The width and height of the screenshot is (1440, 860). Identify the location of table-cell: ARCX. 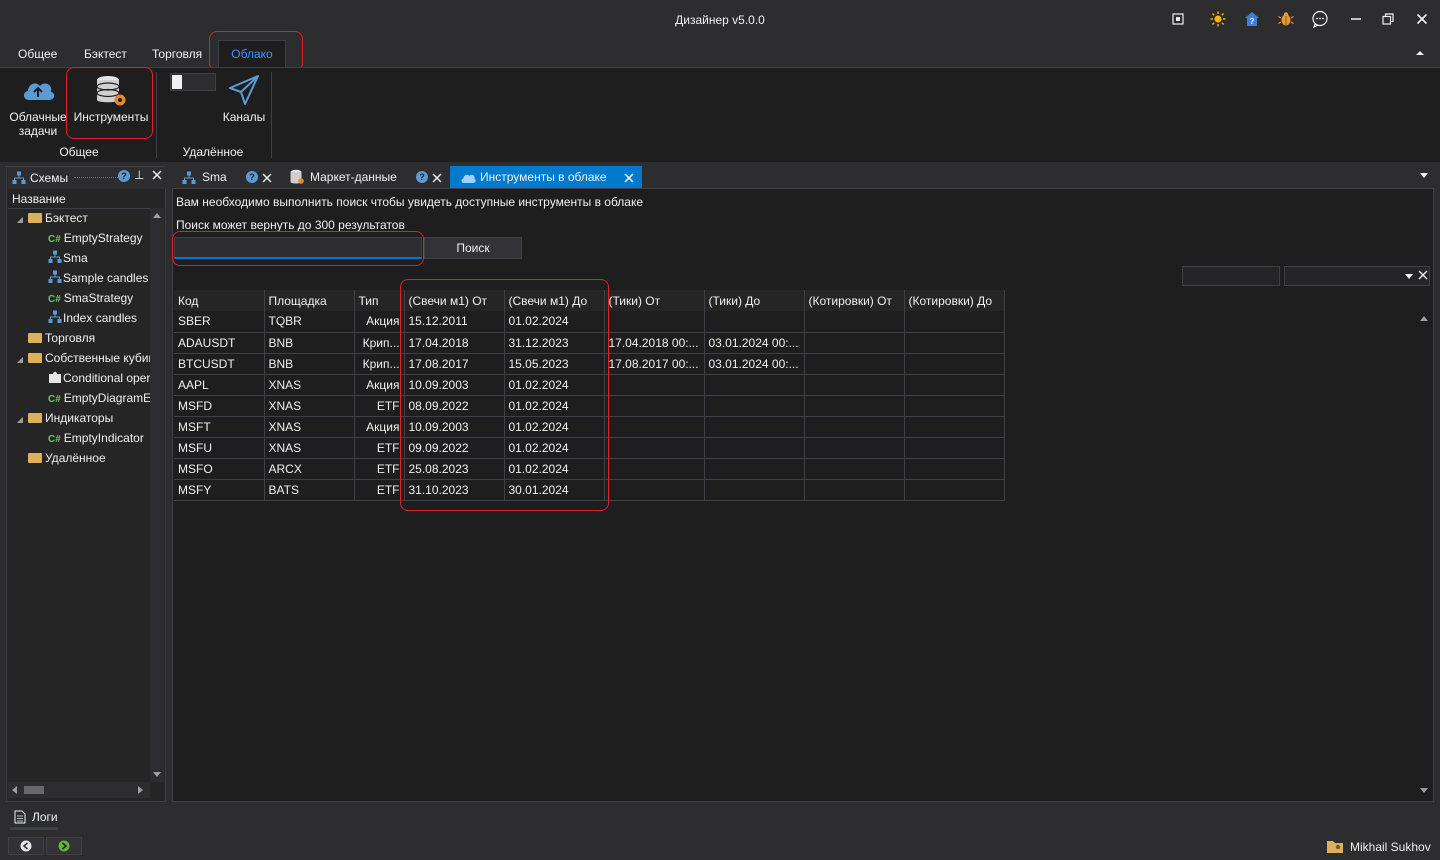
(309, 469).